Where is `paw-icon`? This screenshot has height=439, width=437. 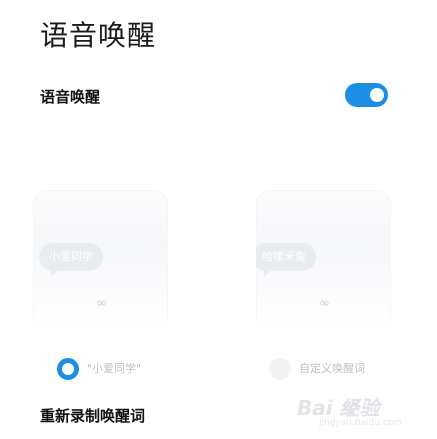 paw-icon is located at coordinates (351, 408).